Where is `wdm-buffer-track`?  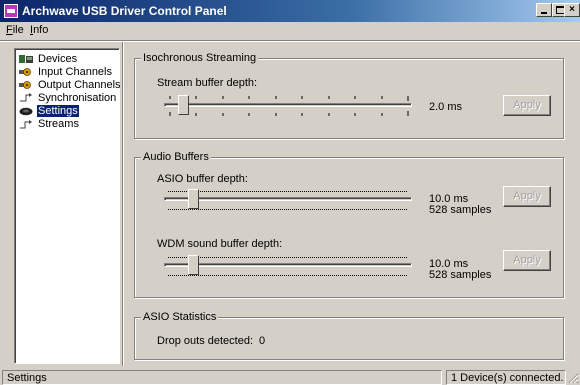
wdm-buffer-track is located at coordinates (288, 265).